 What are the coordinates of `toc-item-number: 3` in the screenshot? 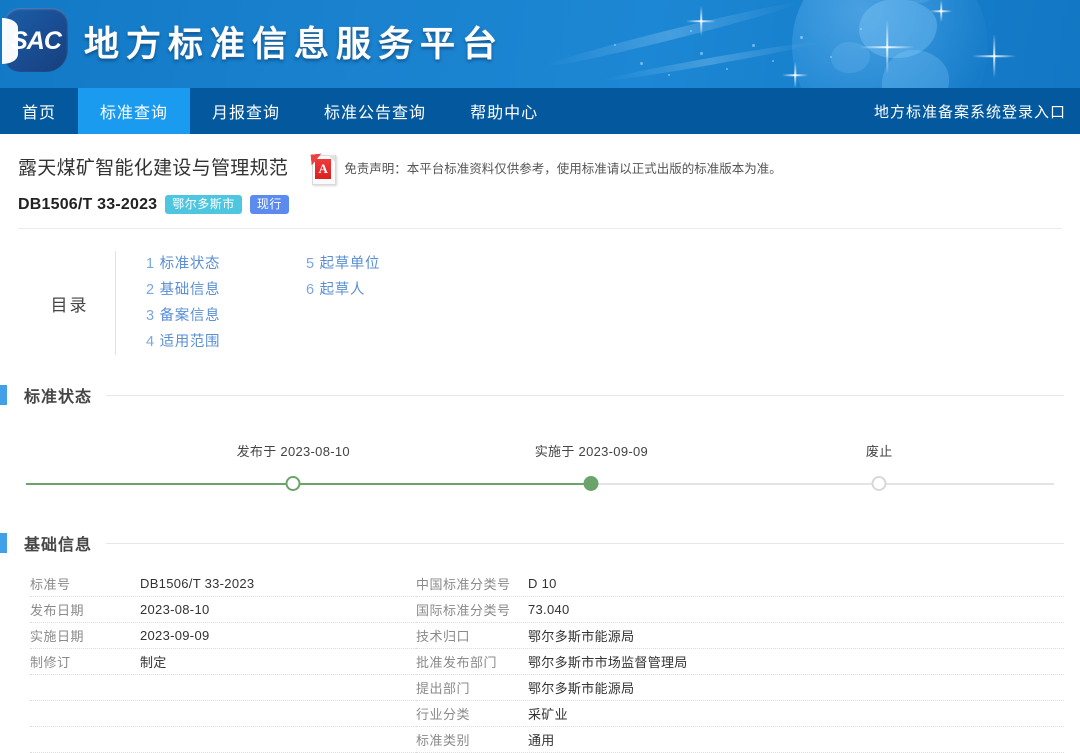 It's located at (150, 316).